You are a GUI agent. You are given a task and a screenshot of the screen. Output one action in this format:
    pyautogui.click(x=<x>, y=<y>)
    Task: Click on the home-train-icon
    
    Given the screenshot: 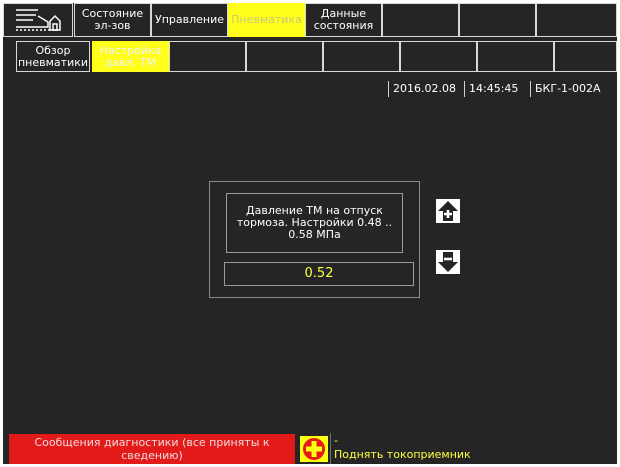 What is the action you would take?
    pyautogui.click(x=38, y=20)
    